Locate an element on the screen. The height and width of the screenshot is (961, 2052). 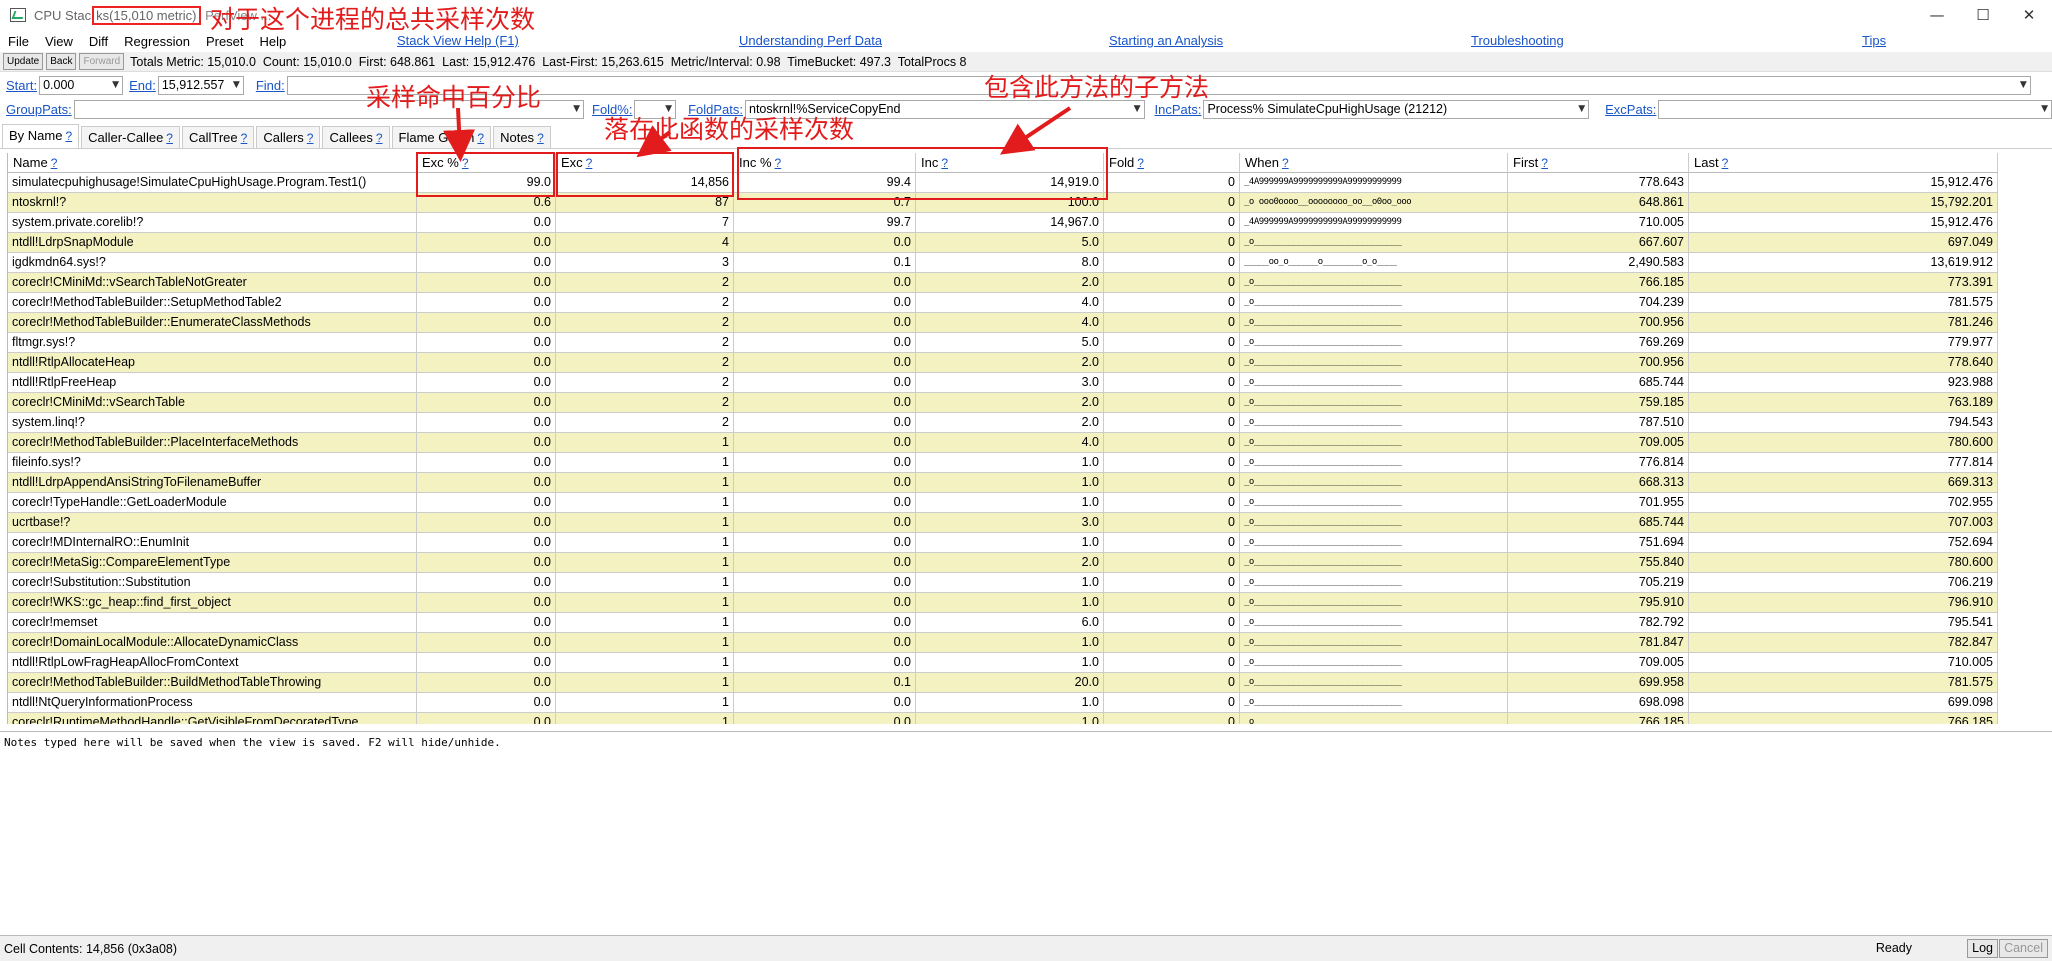
cancel-button: Cancel is located at coordinates (2023, 948).